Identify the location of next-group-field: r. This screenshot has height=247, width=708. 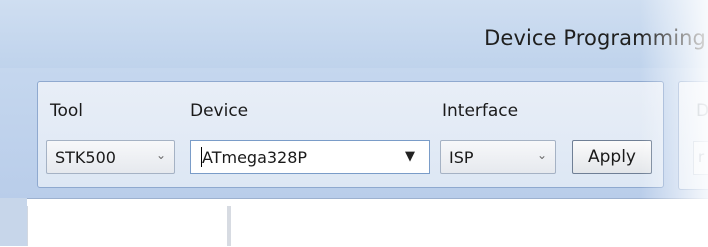
(700, 158).